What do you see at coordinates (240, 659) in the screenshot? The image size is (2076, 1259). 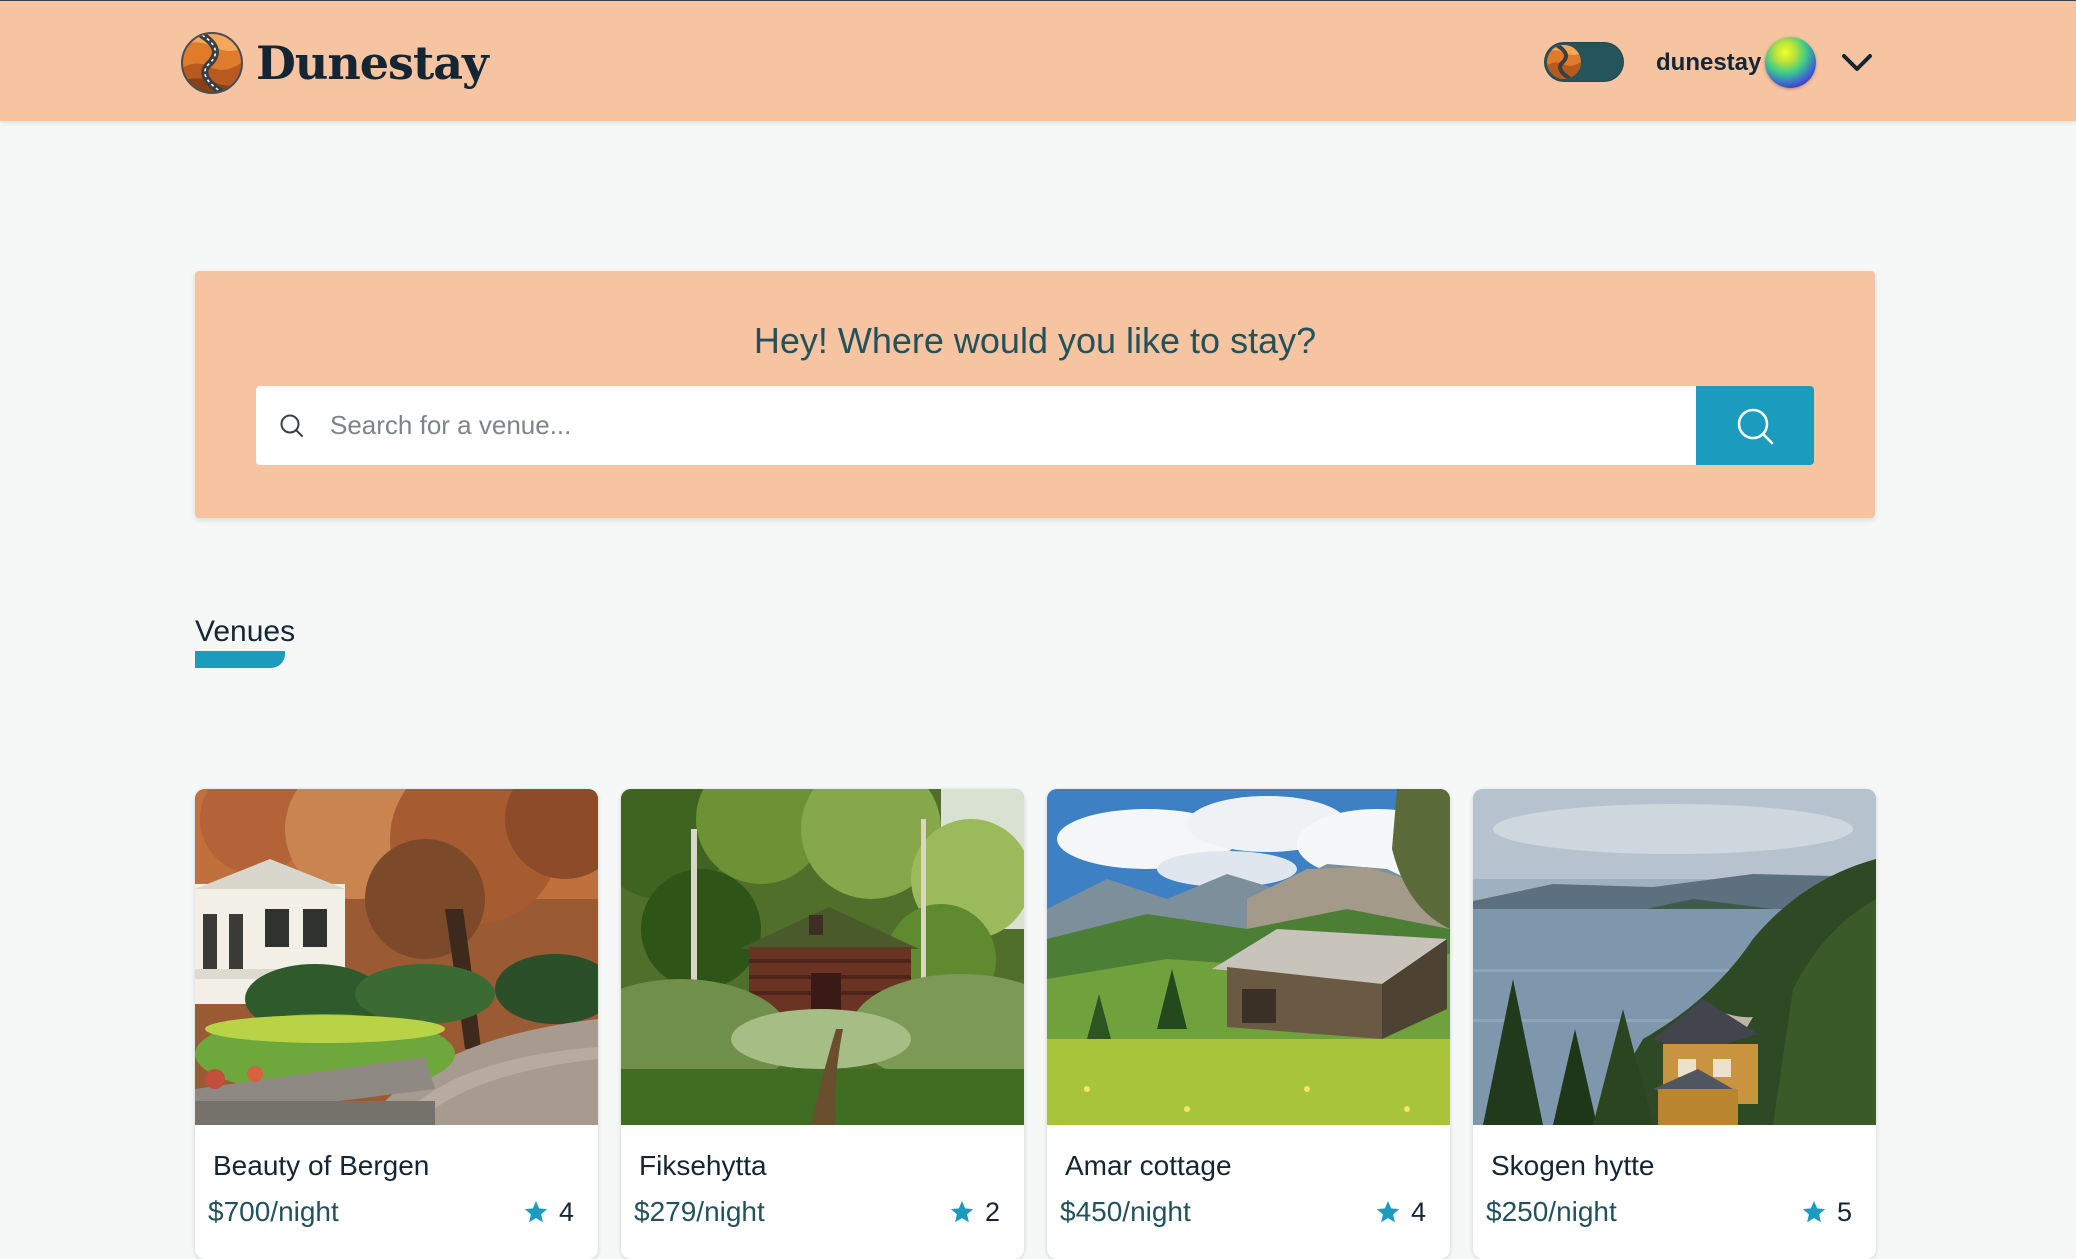 I see `section-title-underline` at bounding box center [240, 659].